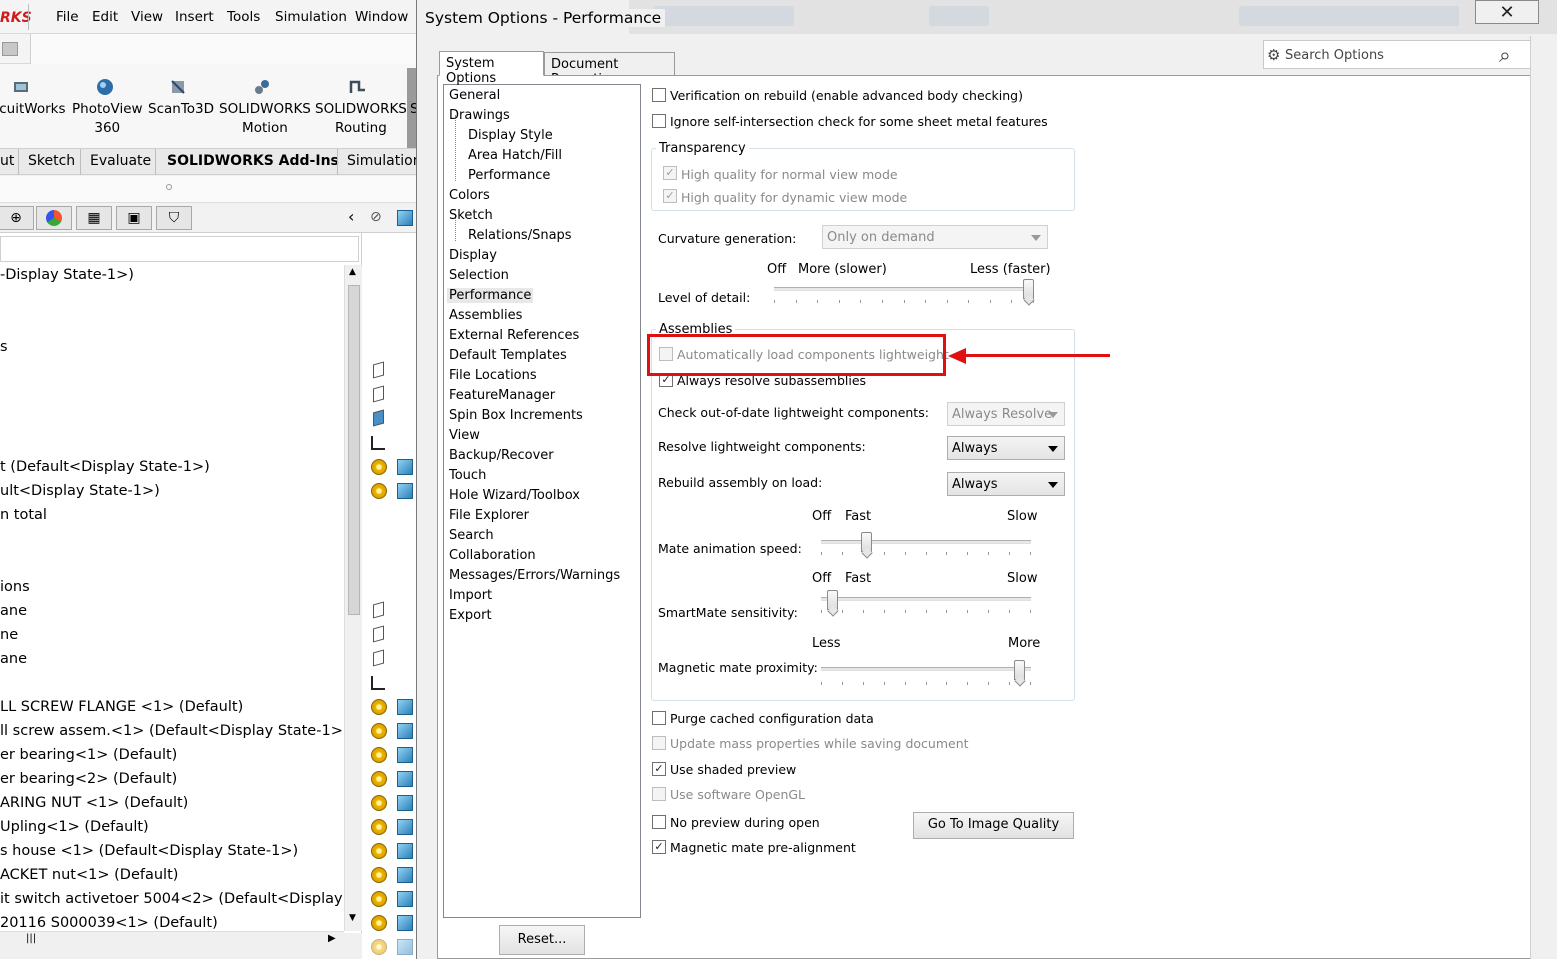  I want to click on tree-item: 20116 S000039<1> (Default), so click(172, 923).